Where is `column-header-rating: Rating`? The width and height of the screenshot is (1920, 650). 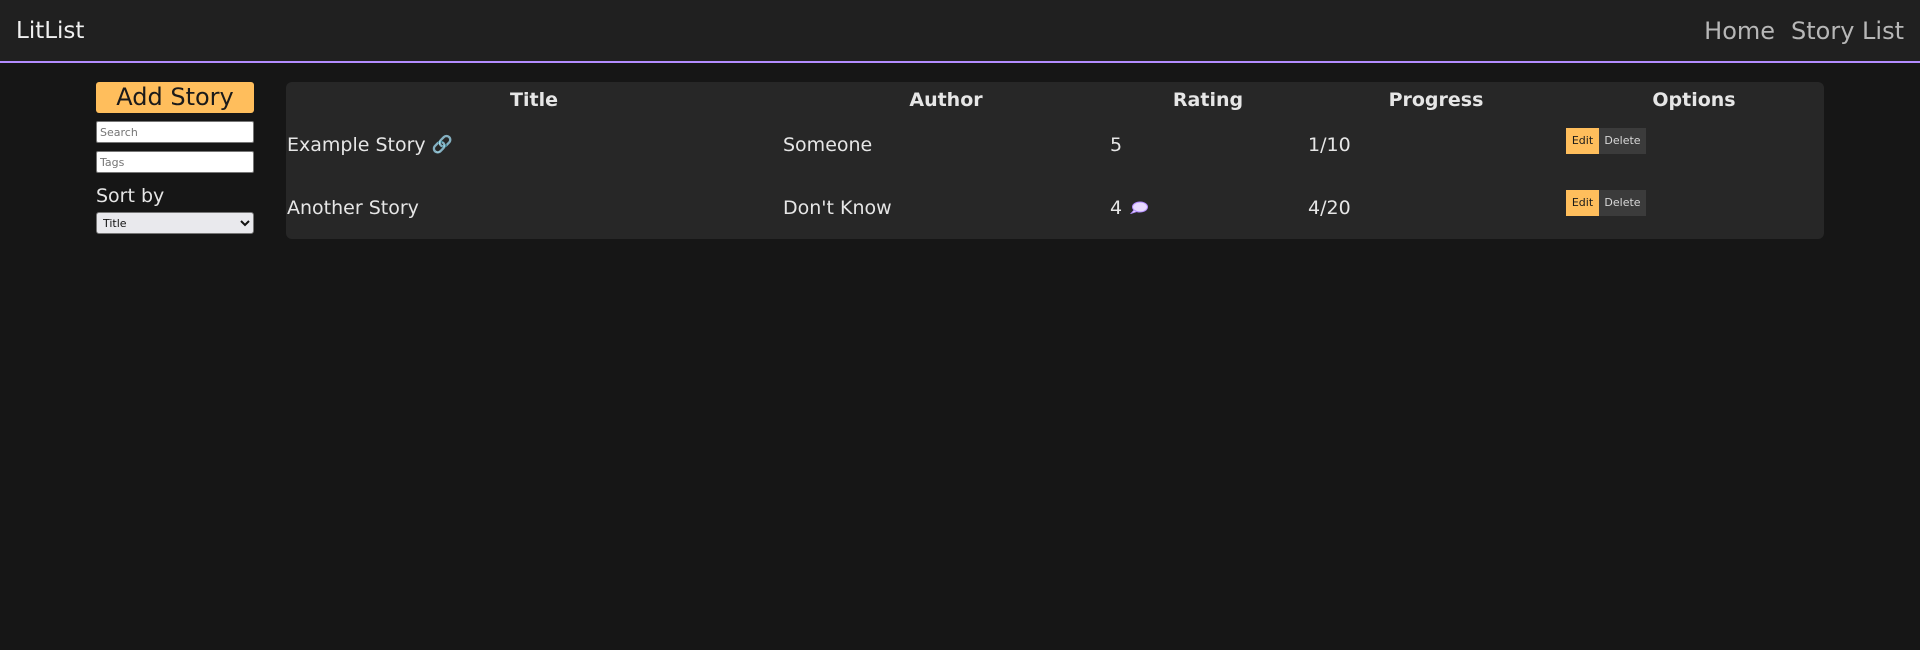 column-header-rating: Rating is located at coordinates (1208, 100).